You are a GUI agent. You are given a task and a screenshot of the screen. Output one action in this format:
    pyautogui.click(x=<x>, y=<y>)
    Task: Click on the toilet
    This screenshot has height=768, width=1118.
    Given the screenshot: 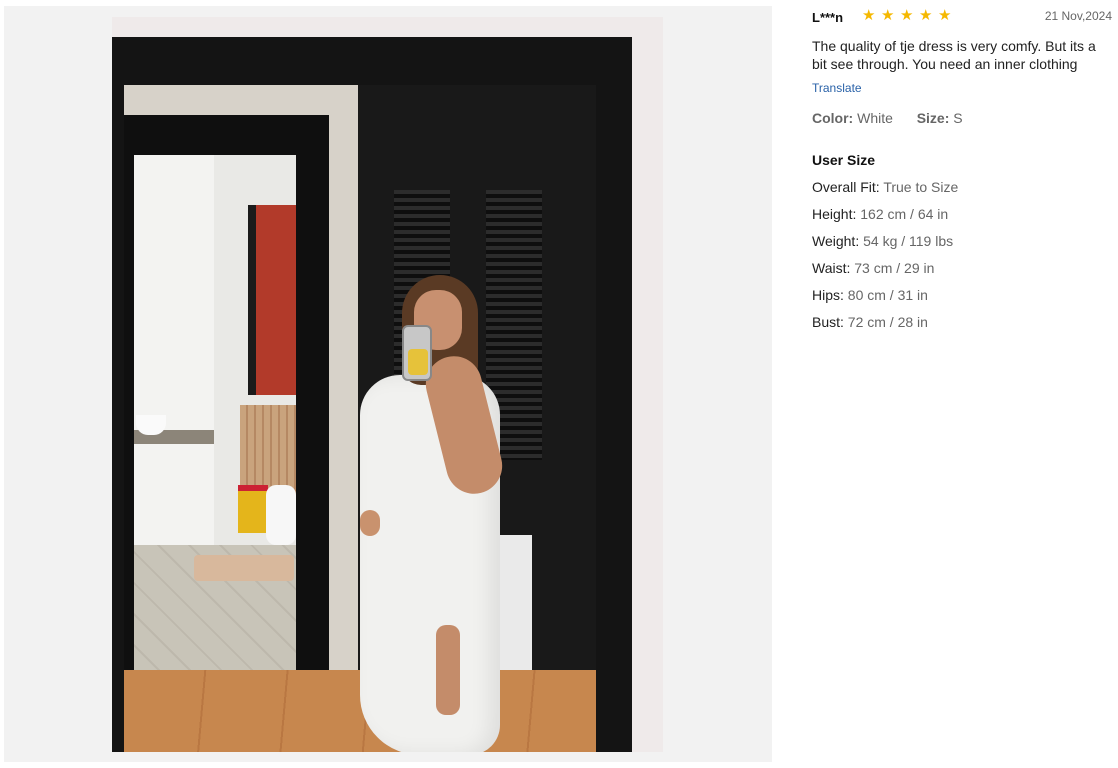 What is the action you would take?
    pyautogui.click(x=281, y=515)
    